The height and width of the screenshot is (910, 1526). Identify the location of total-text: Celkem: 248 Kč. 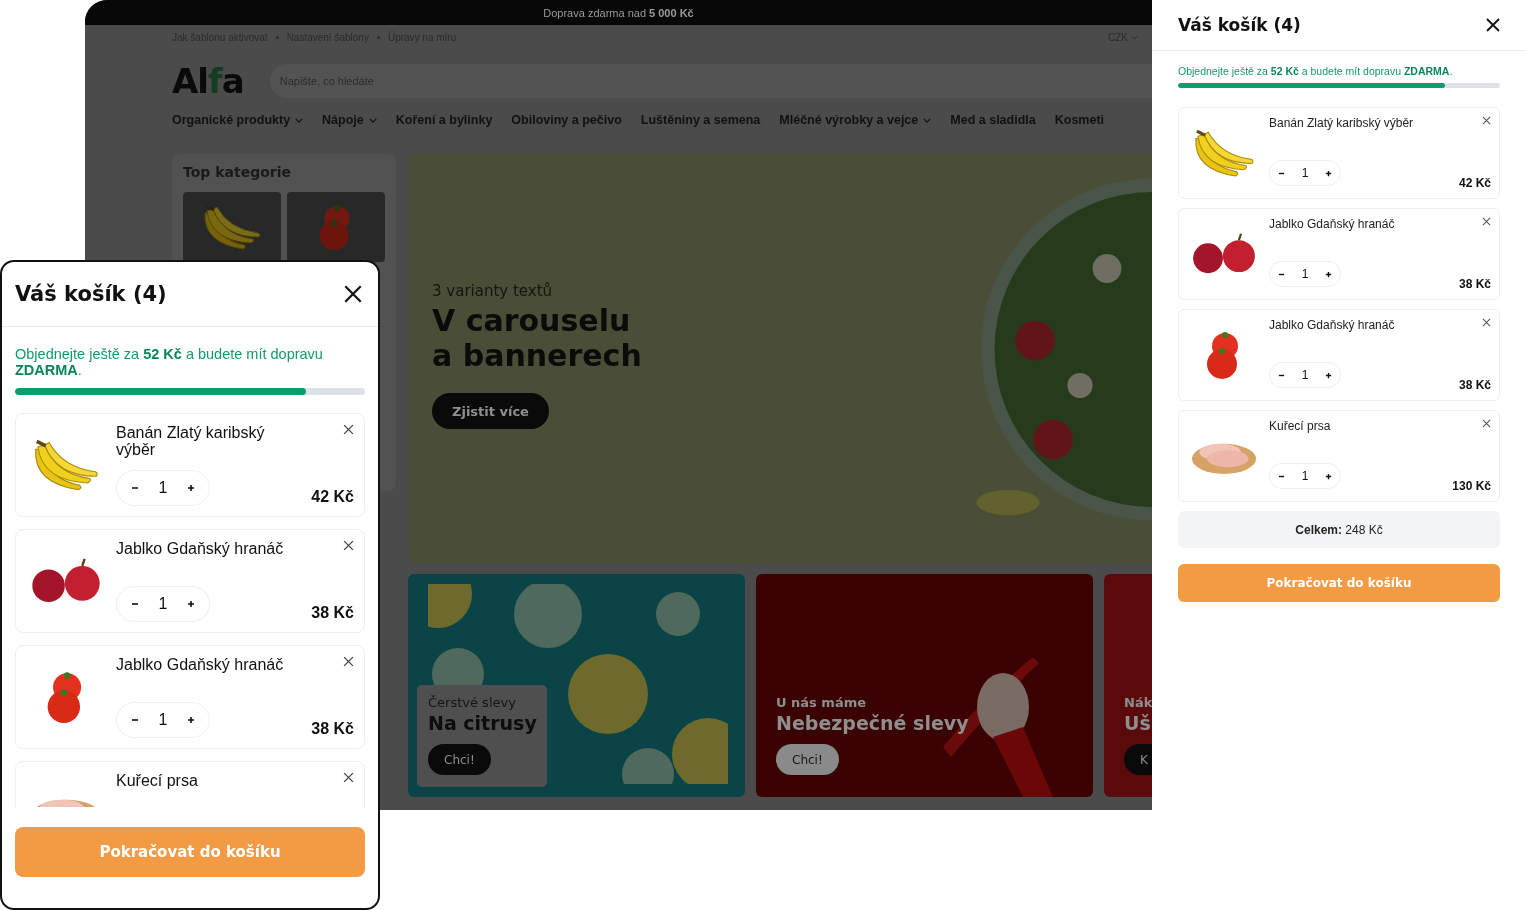
(1339, 529).